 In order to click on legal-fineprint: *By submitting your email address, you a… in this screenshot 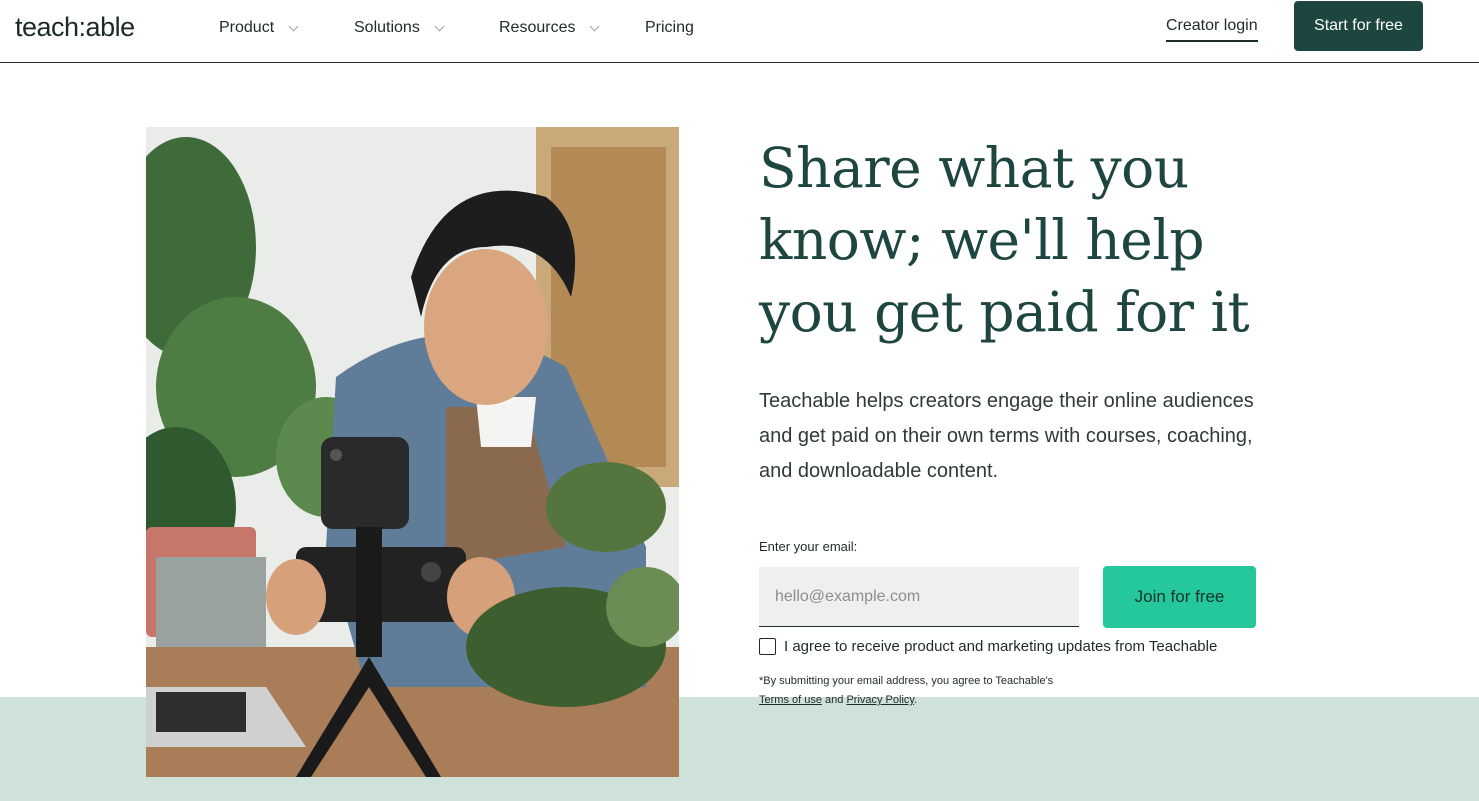, I will do `click(909, 691)`.